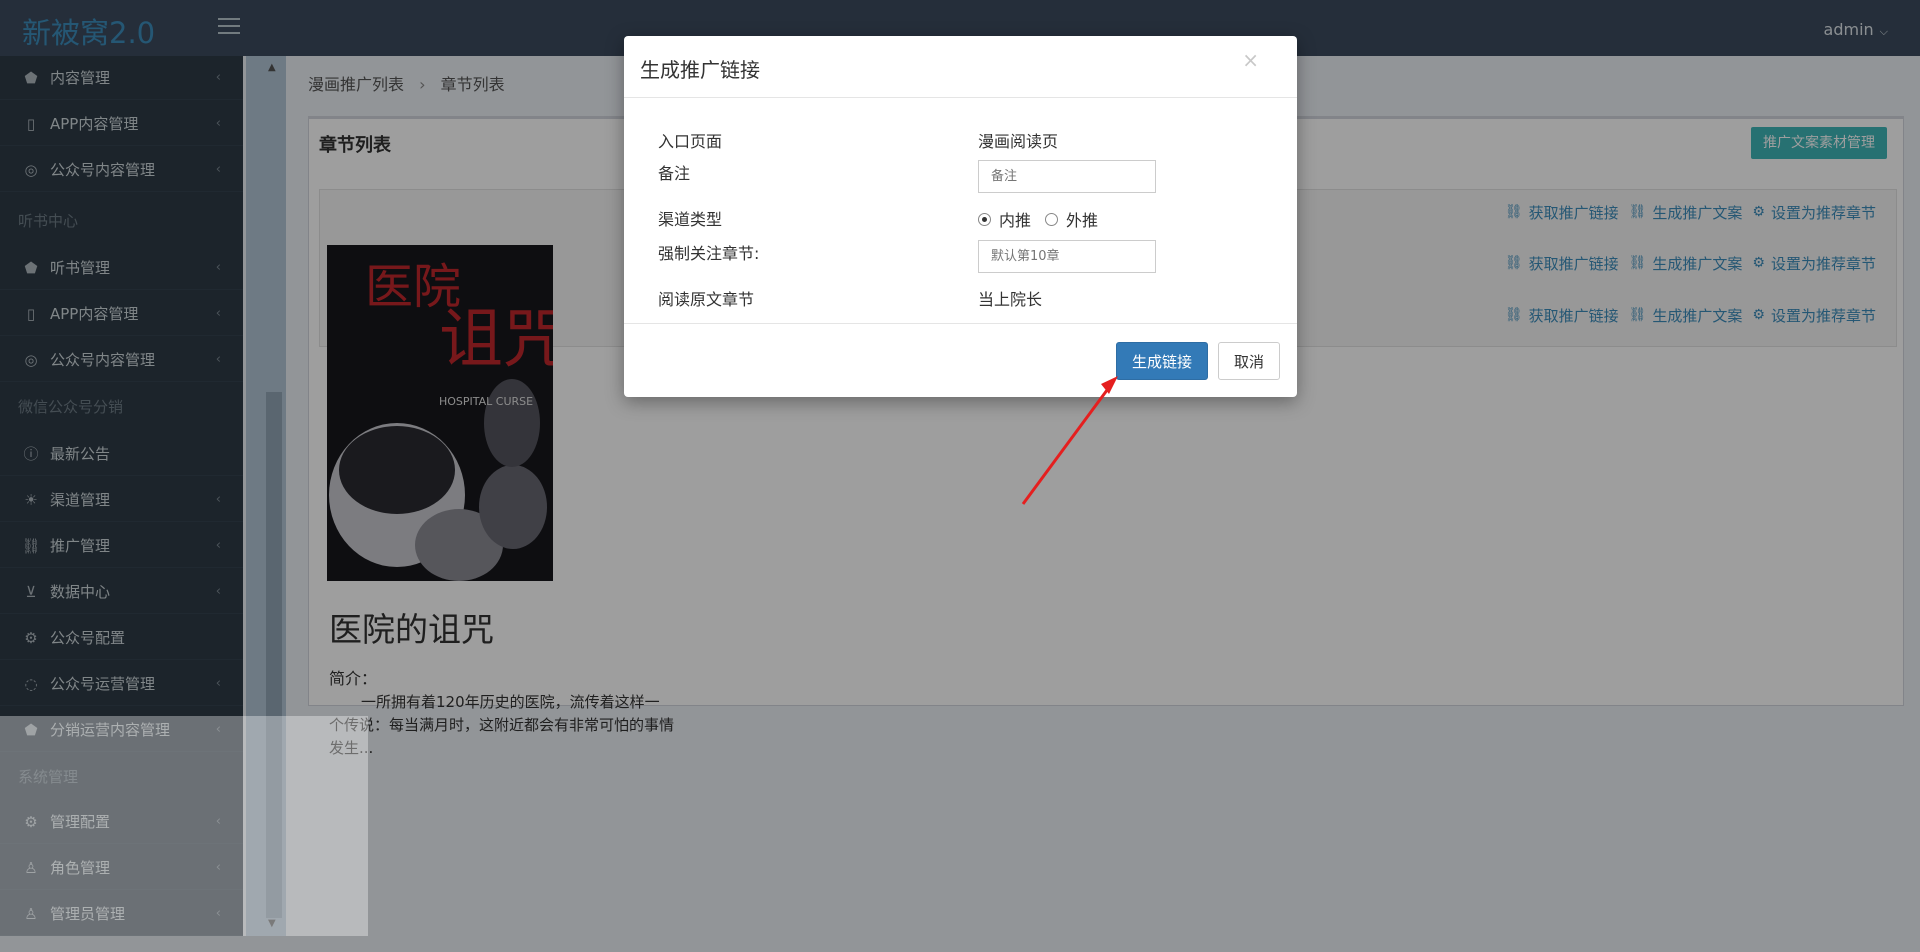  What do you see at coordinates (709, 253) in the screenshot?
I see `force-label: 强制关注章节:` at bounding box center [709, 253].